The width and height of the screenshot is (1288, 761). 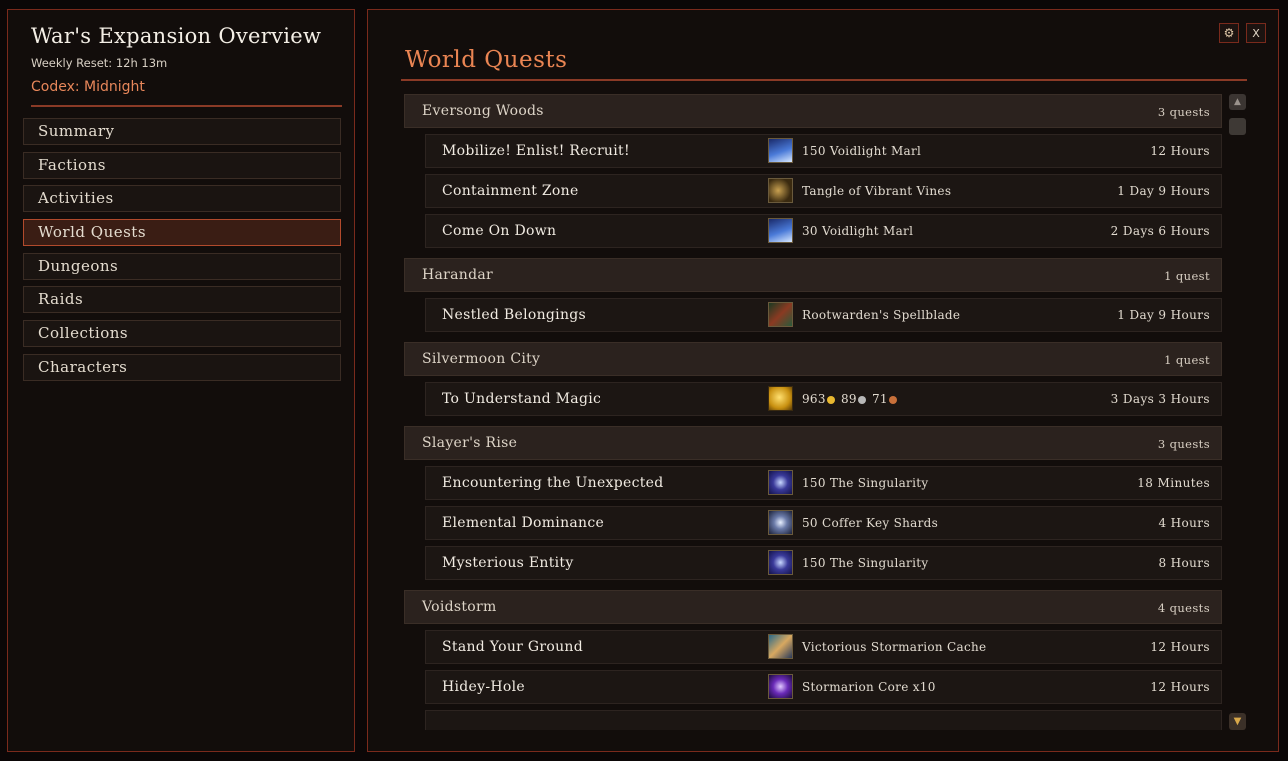 What do you see at coordinates (814, 399) in the screenshot?
I see `gold-amount: 963` at bounding box center [814, 399].